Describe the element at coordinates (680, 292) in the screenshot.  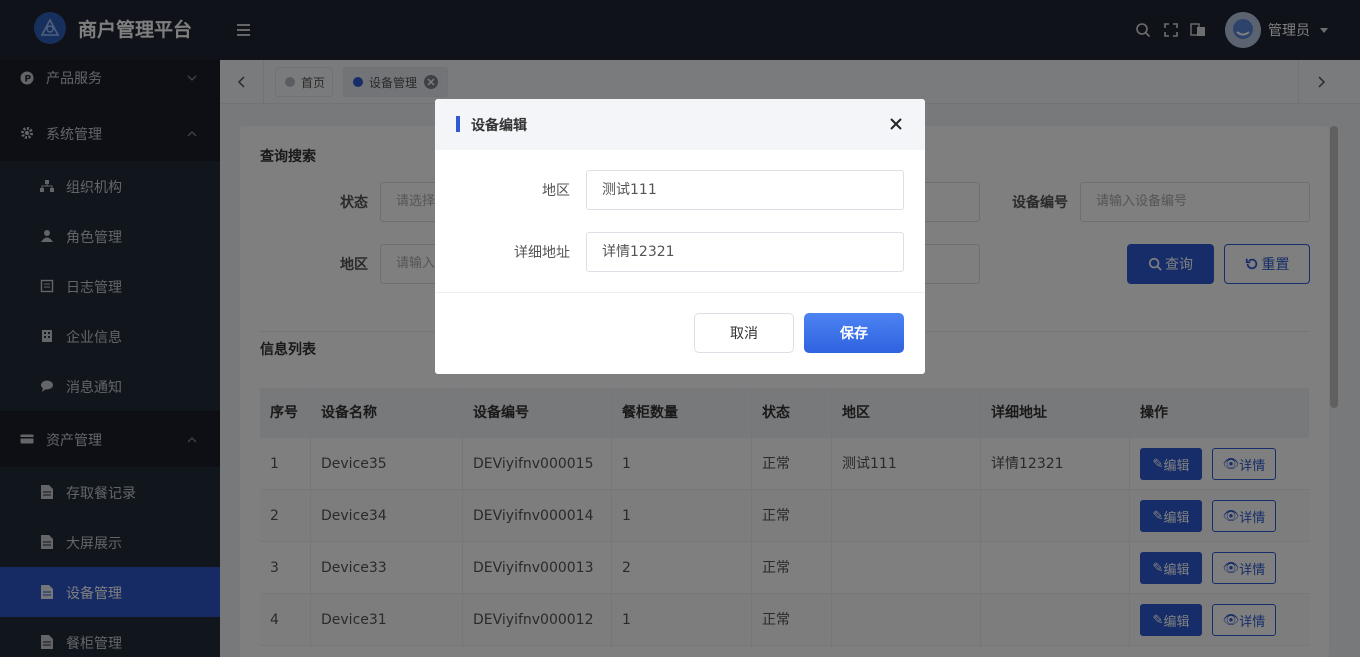
I see `dialog-divider` at that location.